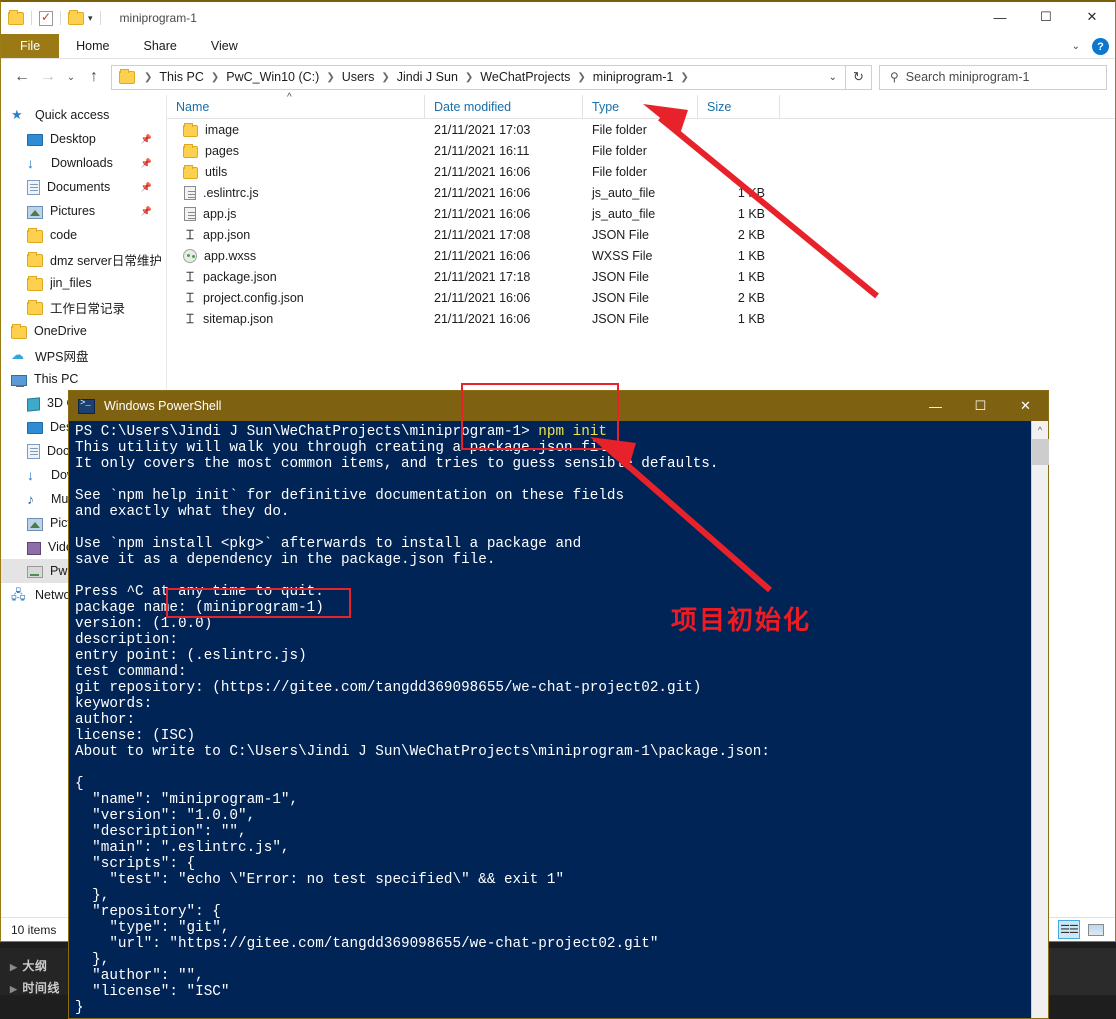  Describe the element at coordinates (751, 318) in the screenshot. I see `file-size: 1 KB` at that location.